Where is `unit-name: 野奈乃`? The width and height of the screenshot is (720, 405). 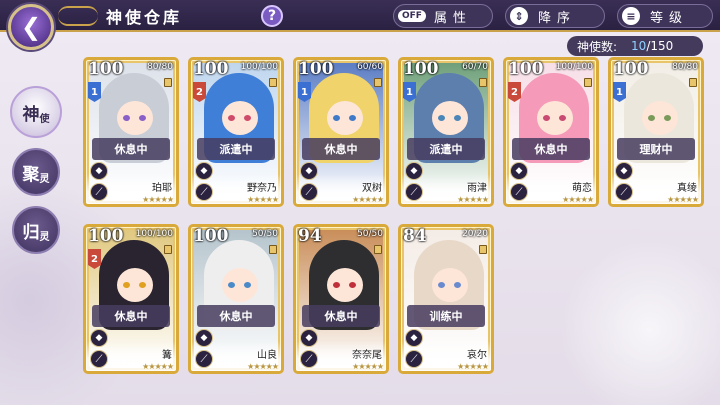
unit-name: 野奈乃 is located at coordinates (262, 188).